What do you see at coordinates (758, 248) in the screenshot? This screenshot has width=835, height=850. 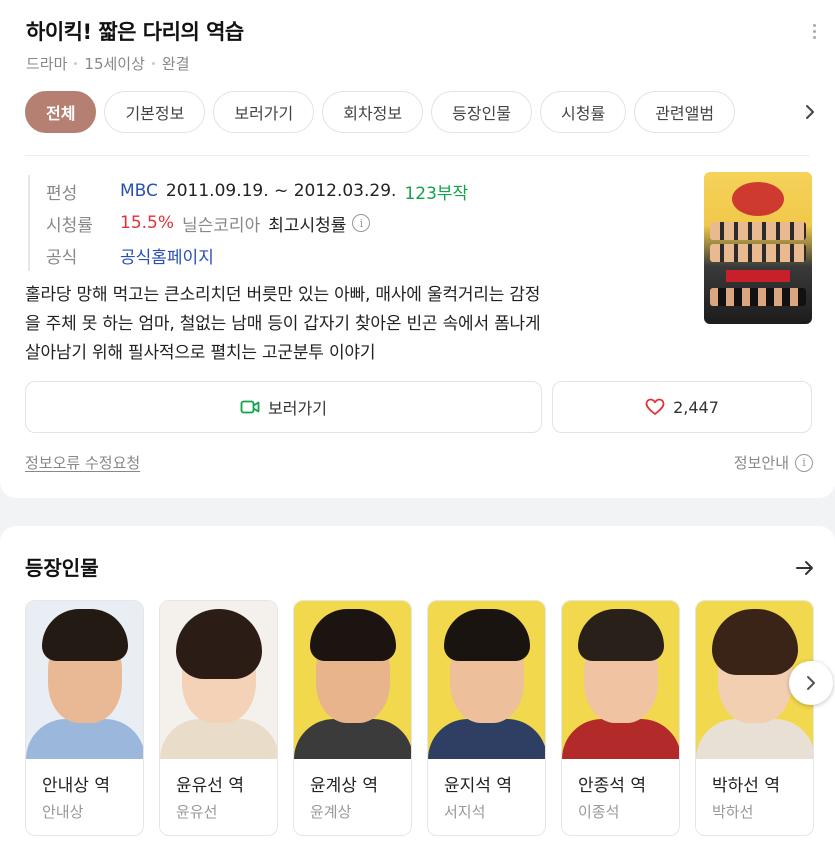 I see `poster-image` at bounding box center [758, 248].